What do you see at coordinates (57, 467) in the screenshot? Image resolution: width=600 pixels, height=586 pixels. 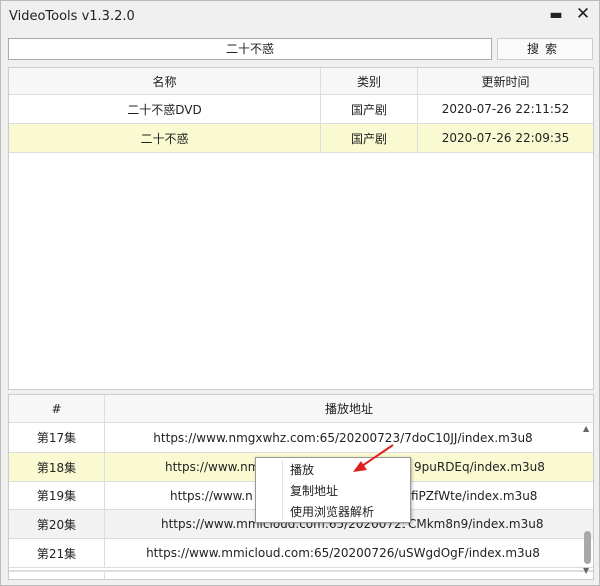 I see `cell-episode: 第18集` at bounding box center [57, 467].